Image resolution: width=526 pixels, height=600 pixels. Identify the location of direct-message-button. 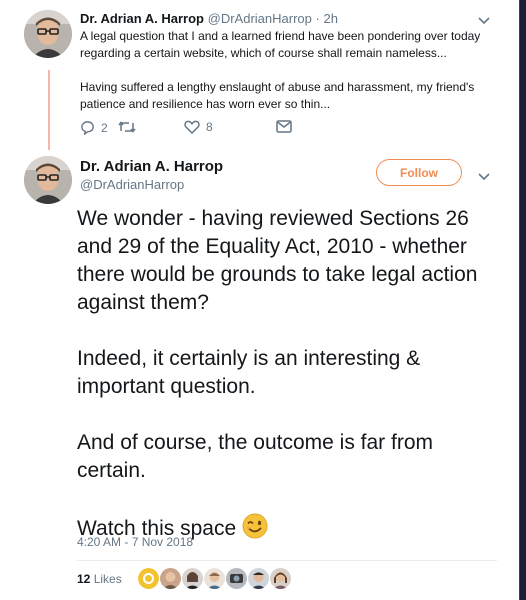
(284, 126).